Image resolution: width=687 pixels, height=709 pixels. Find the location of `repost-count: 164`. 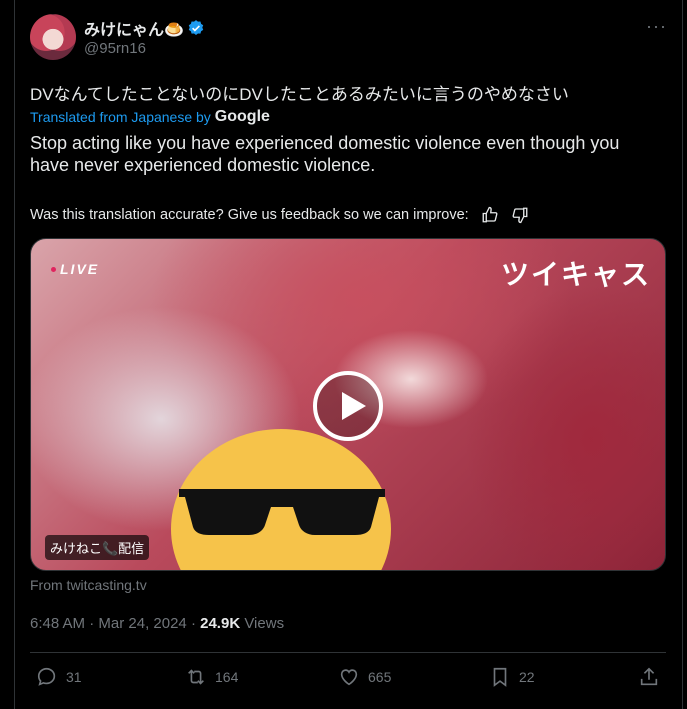

repost-count: 164 is located at coordinates (227, 677).